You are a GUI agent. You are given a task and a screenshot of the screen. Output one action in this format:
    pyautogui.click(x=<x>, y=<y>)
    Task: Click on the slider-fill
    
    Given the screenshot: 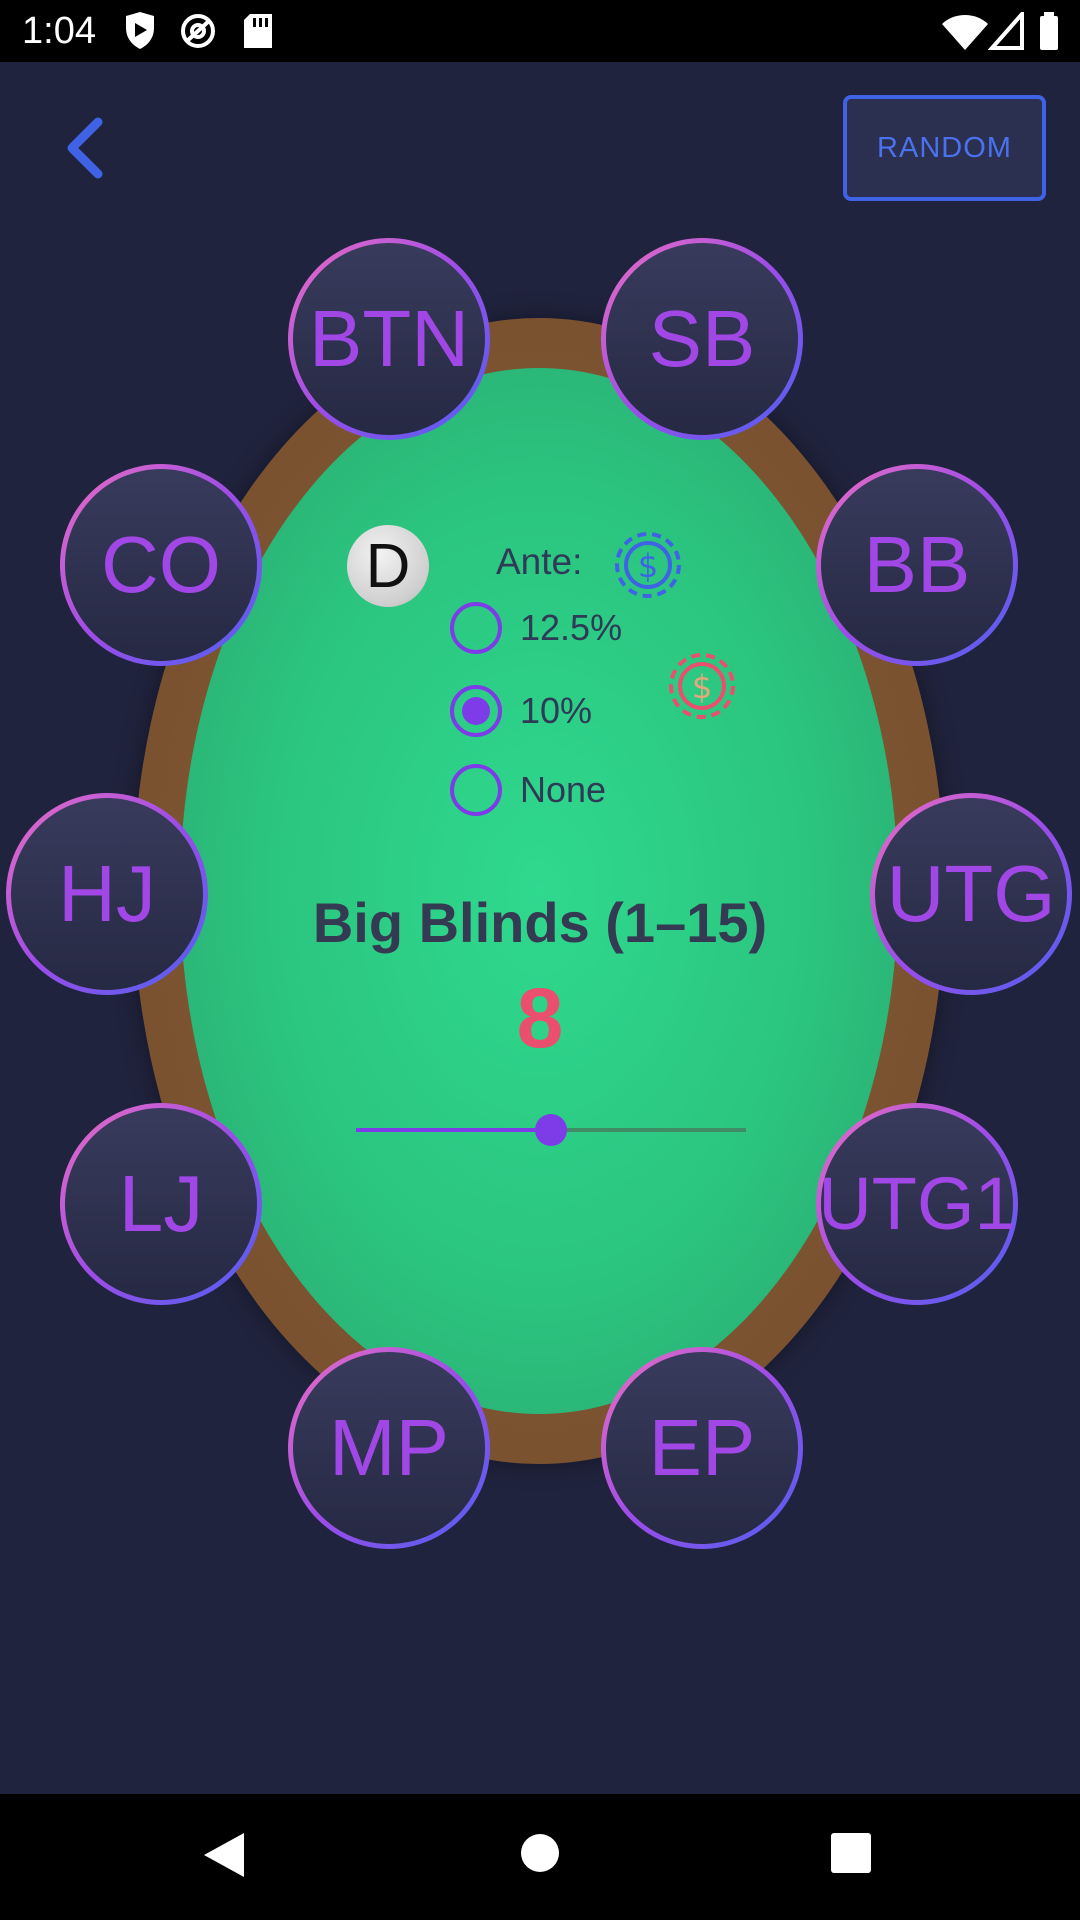 What is the action you would take?
    pyautogui.click(x=453, y=1130)
    